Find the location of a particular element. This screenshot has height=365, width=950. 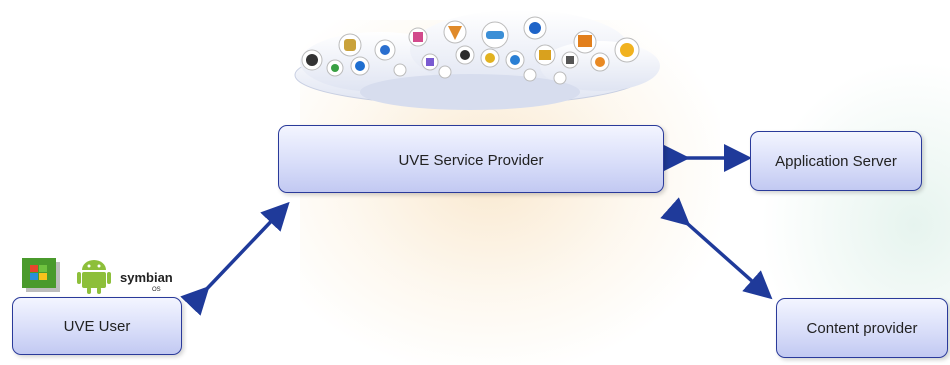

application-server-label: Application Server is located at coordinates (836, 161).